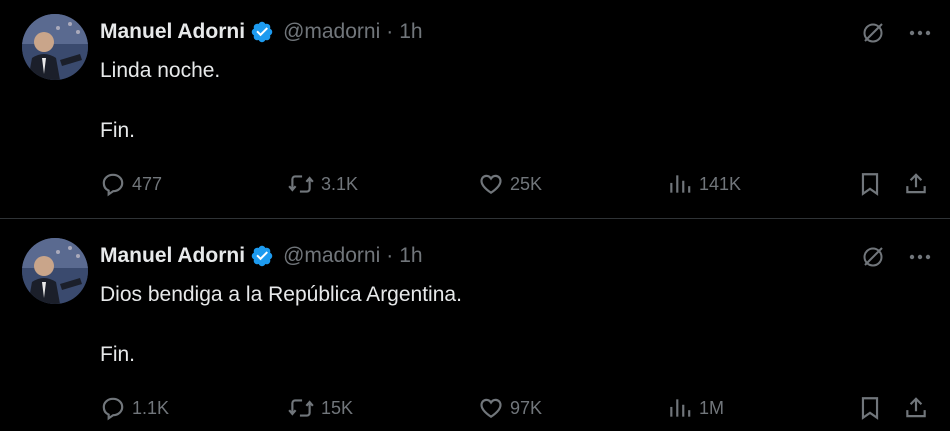  I want to click on retweet-button: 3.1K, so click(322, 184).